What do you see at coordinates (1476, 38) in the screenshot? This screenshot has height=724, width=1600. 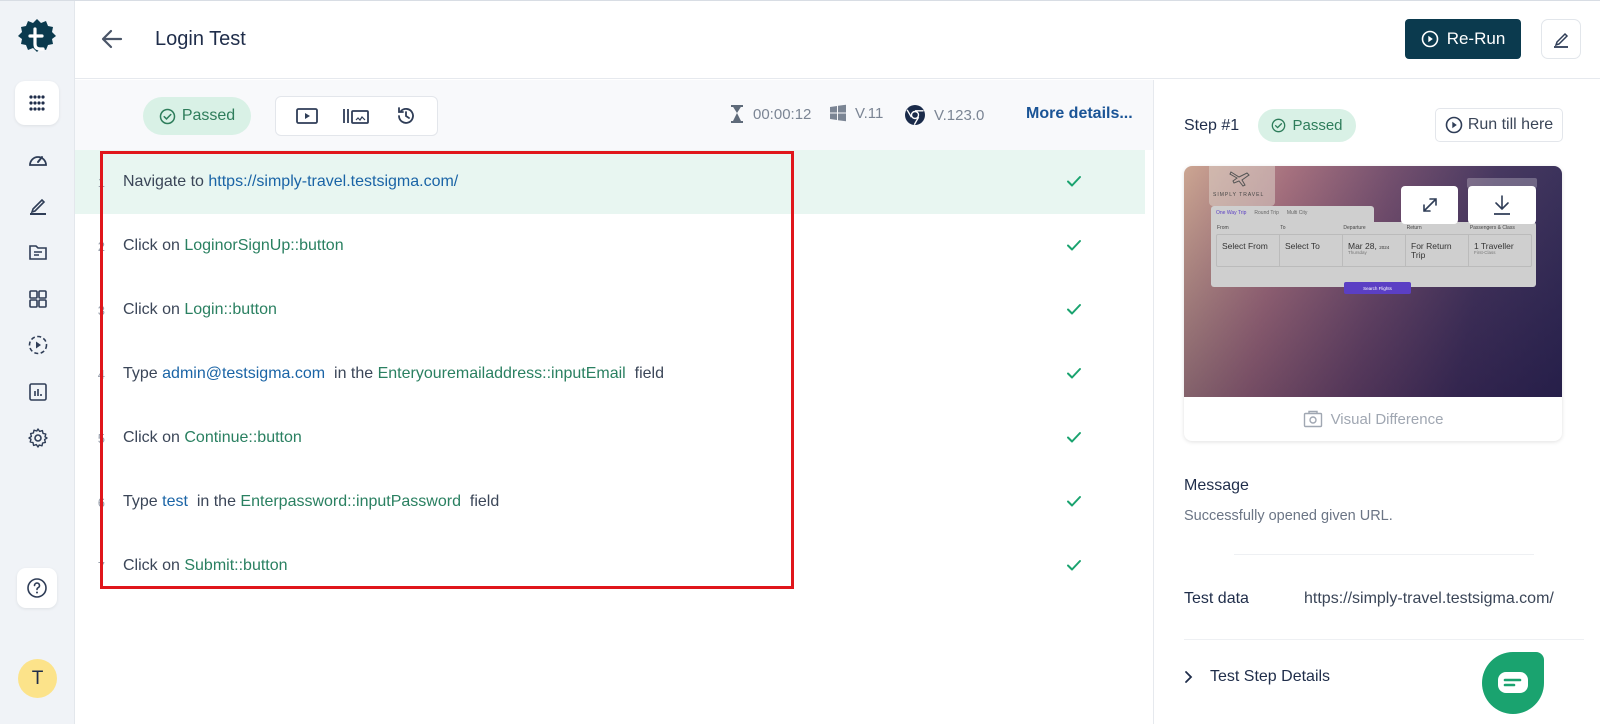 I see `rerun-label: Re-Run` at bounding box center [1476, 38].